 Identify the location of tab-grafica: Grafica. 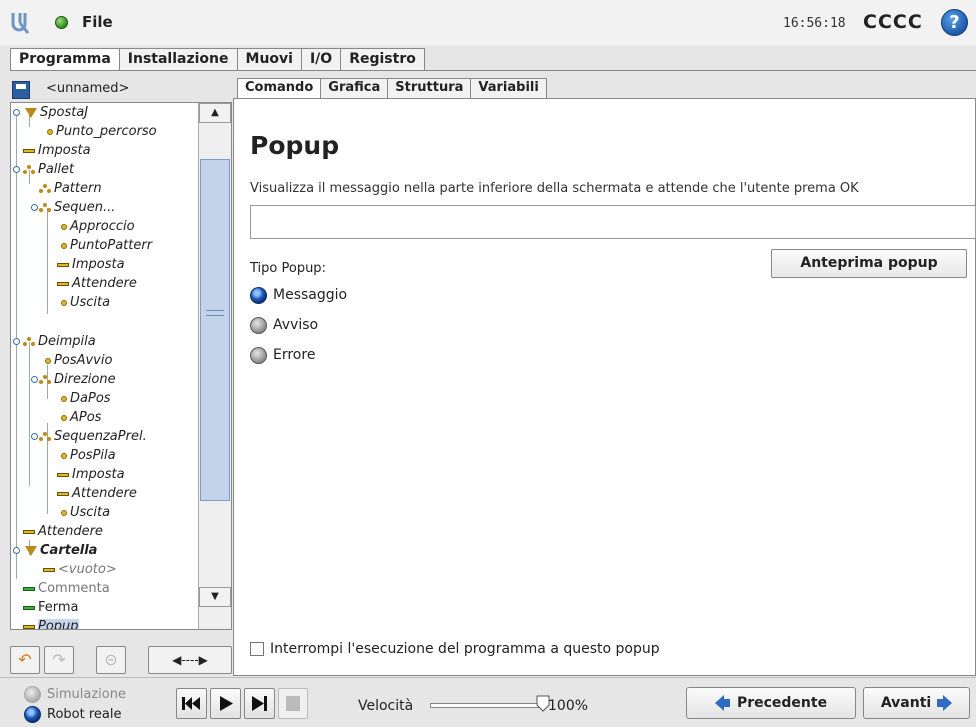
(354, 88).